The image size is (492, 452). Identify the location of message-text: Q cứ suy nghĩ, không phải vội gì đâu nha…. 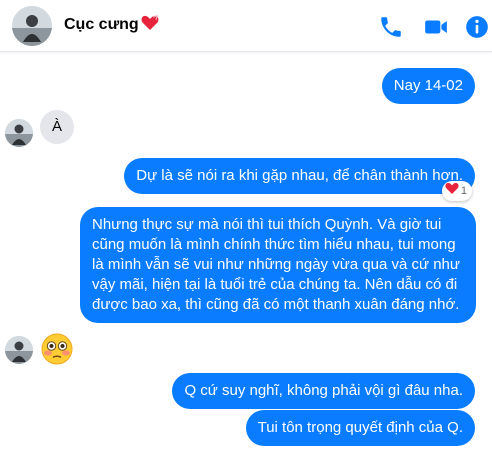
(323, 390).